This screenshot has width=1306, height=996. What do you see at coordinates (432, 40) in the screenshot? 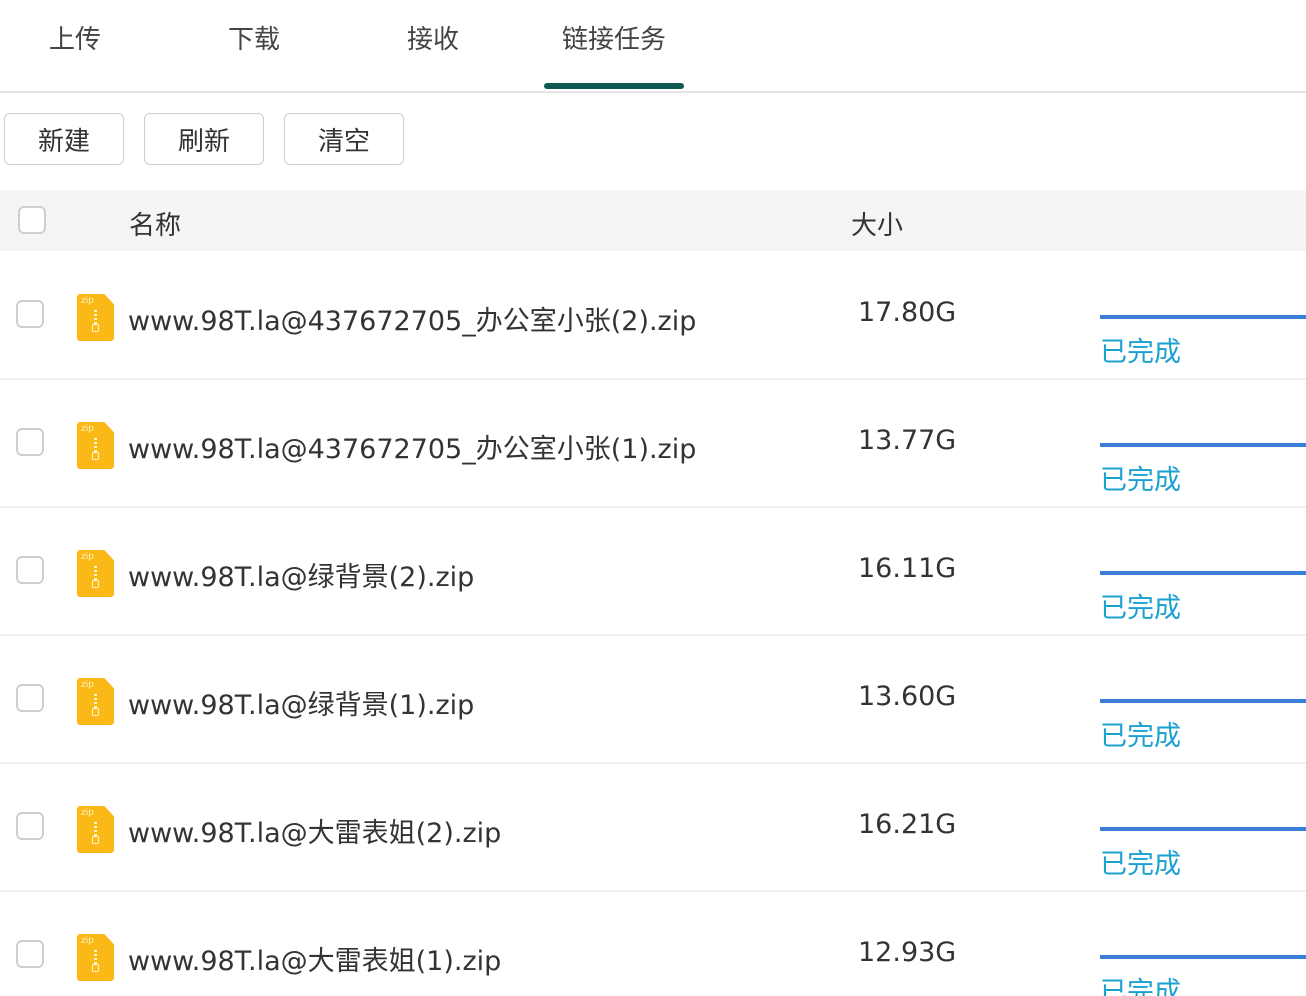
I see `tab-label: 接收` at bounding box center [432, 40].